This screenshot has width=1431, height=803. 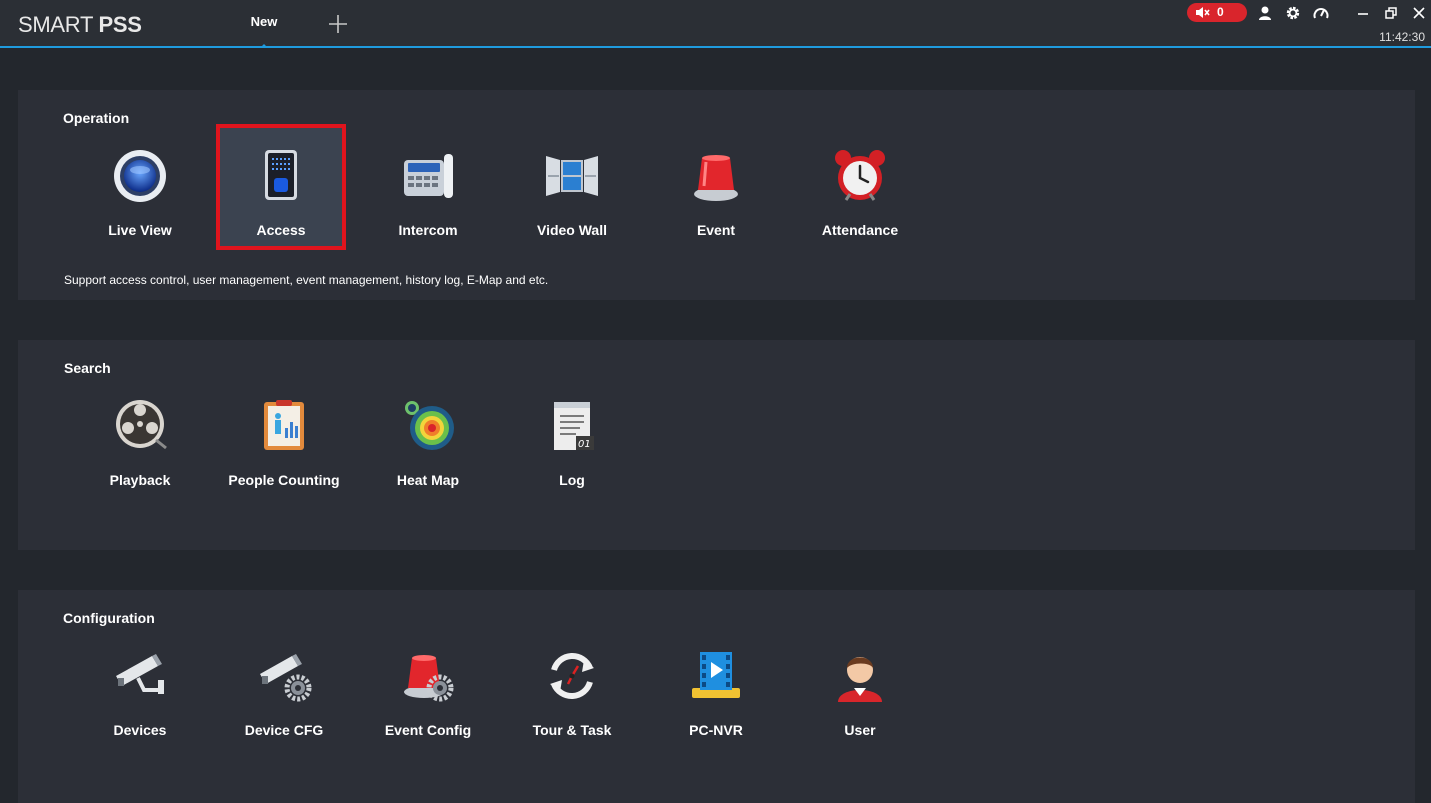 What do you see at coordinates (281, 175) in the screenshot?
I see `access-icon` at bounding box center [281, 175].